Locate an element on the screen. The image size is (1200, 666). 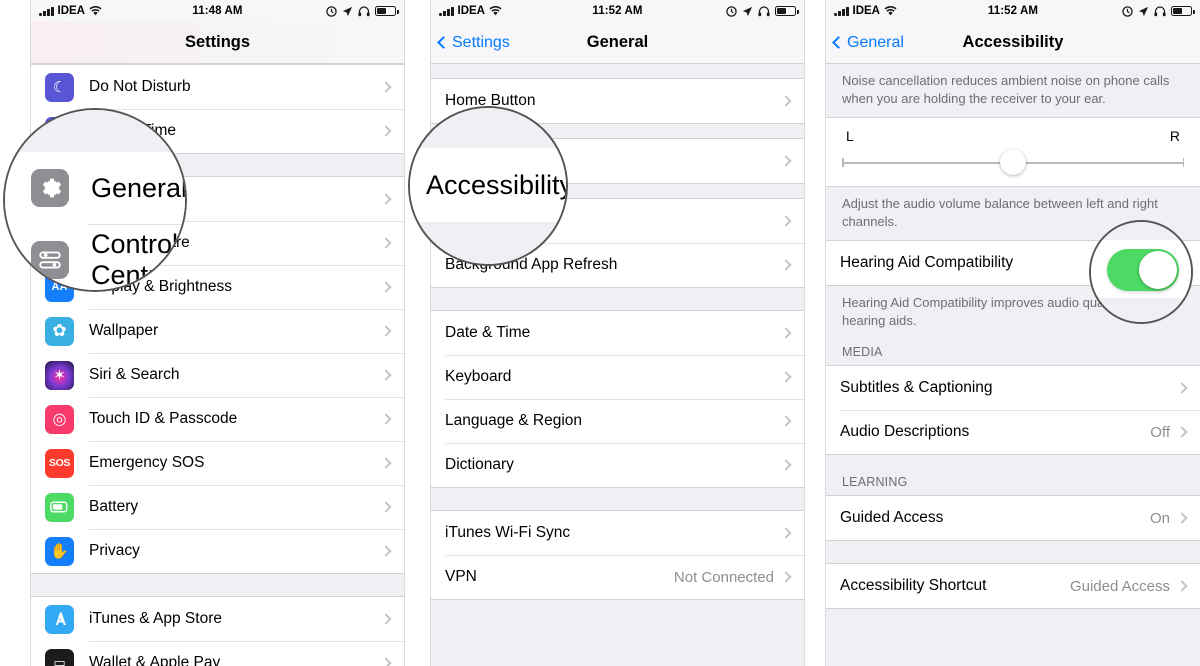
page-title: Settings is located at coordinates (217, 42).